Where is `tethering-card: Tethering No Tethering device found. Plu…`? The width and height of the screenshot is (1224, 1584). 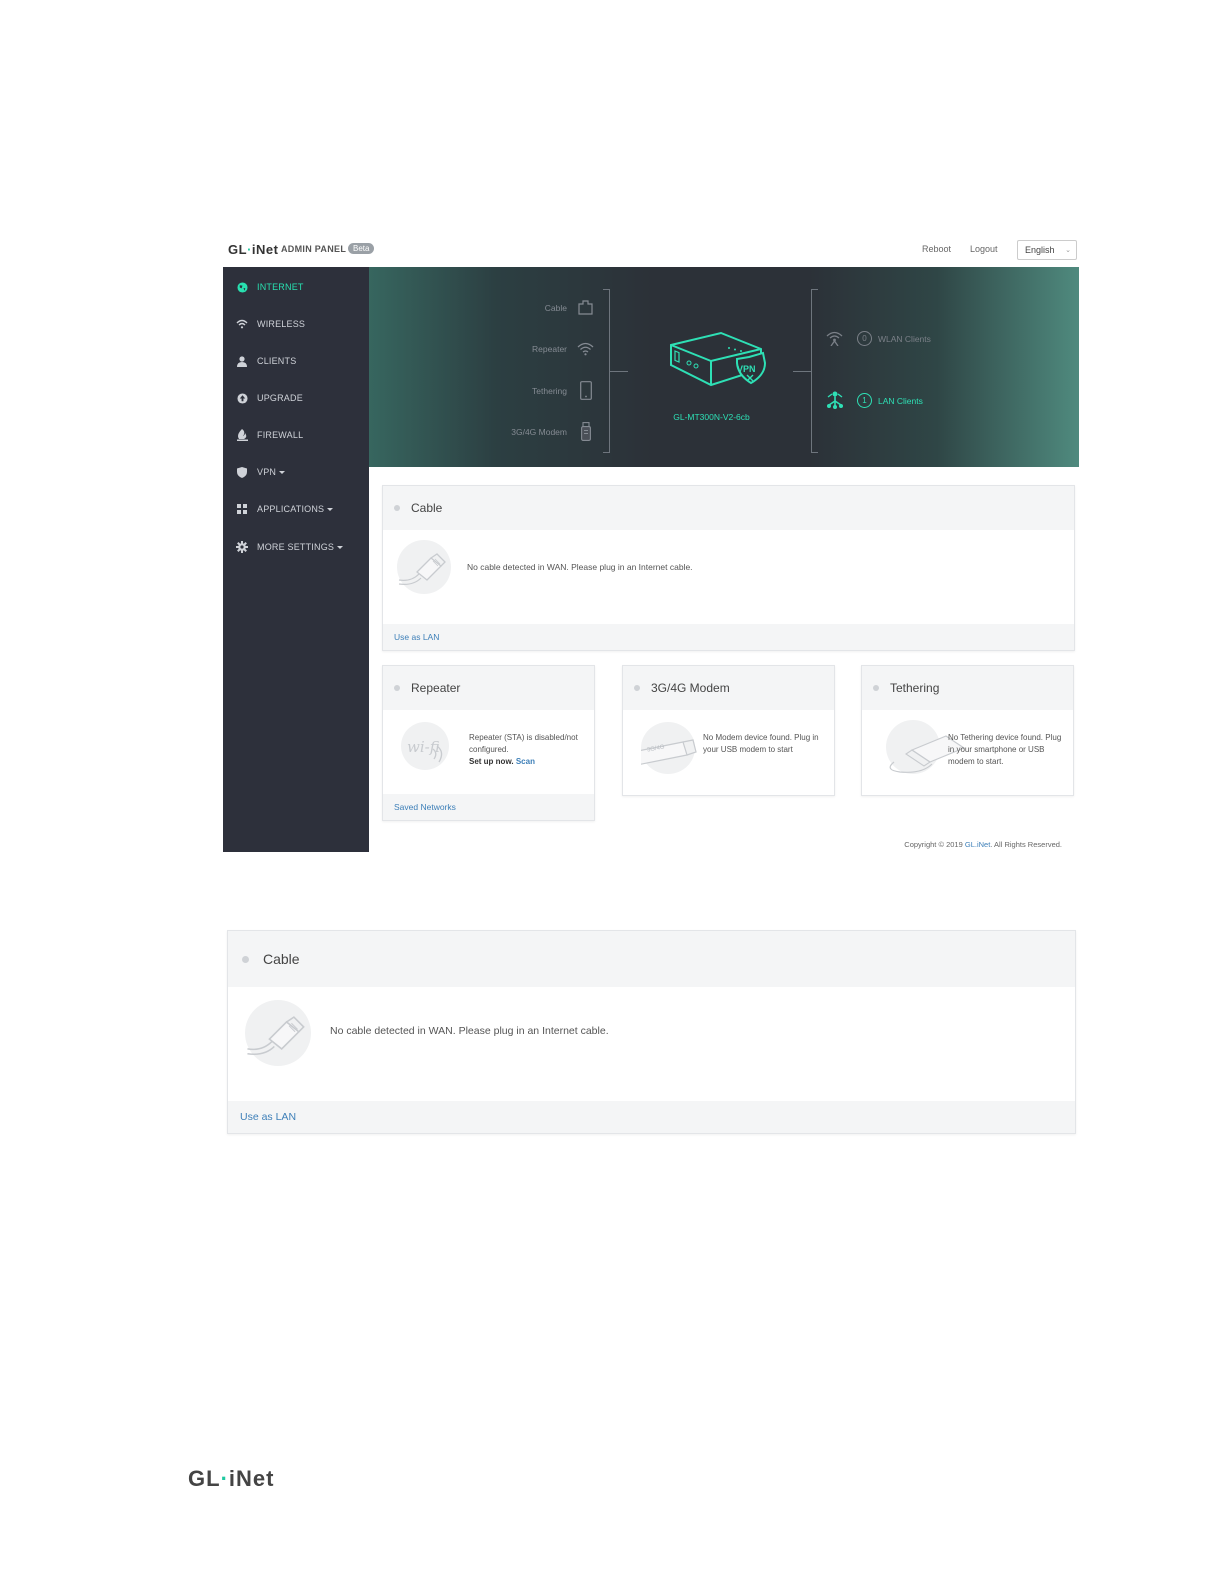 tethering-card: Tethering No Tethering device found. Plu… is located at coordinates (967, 730).